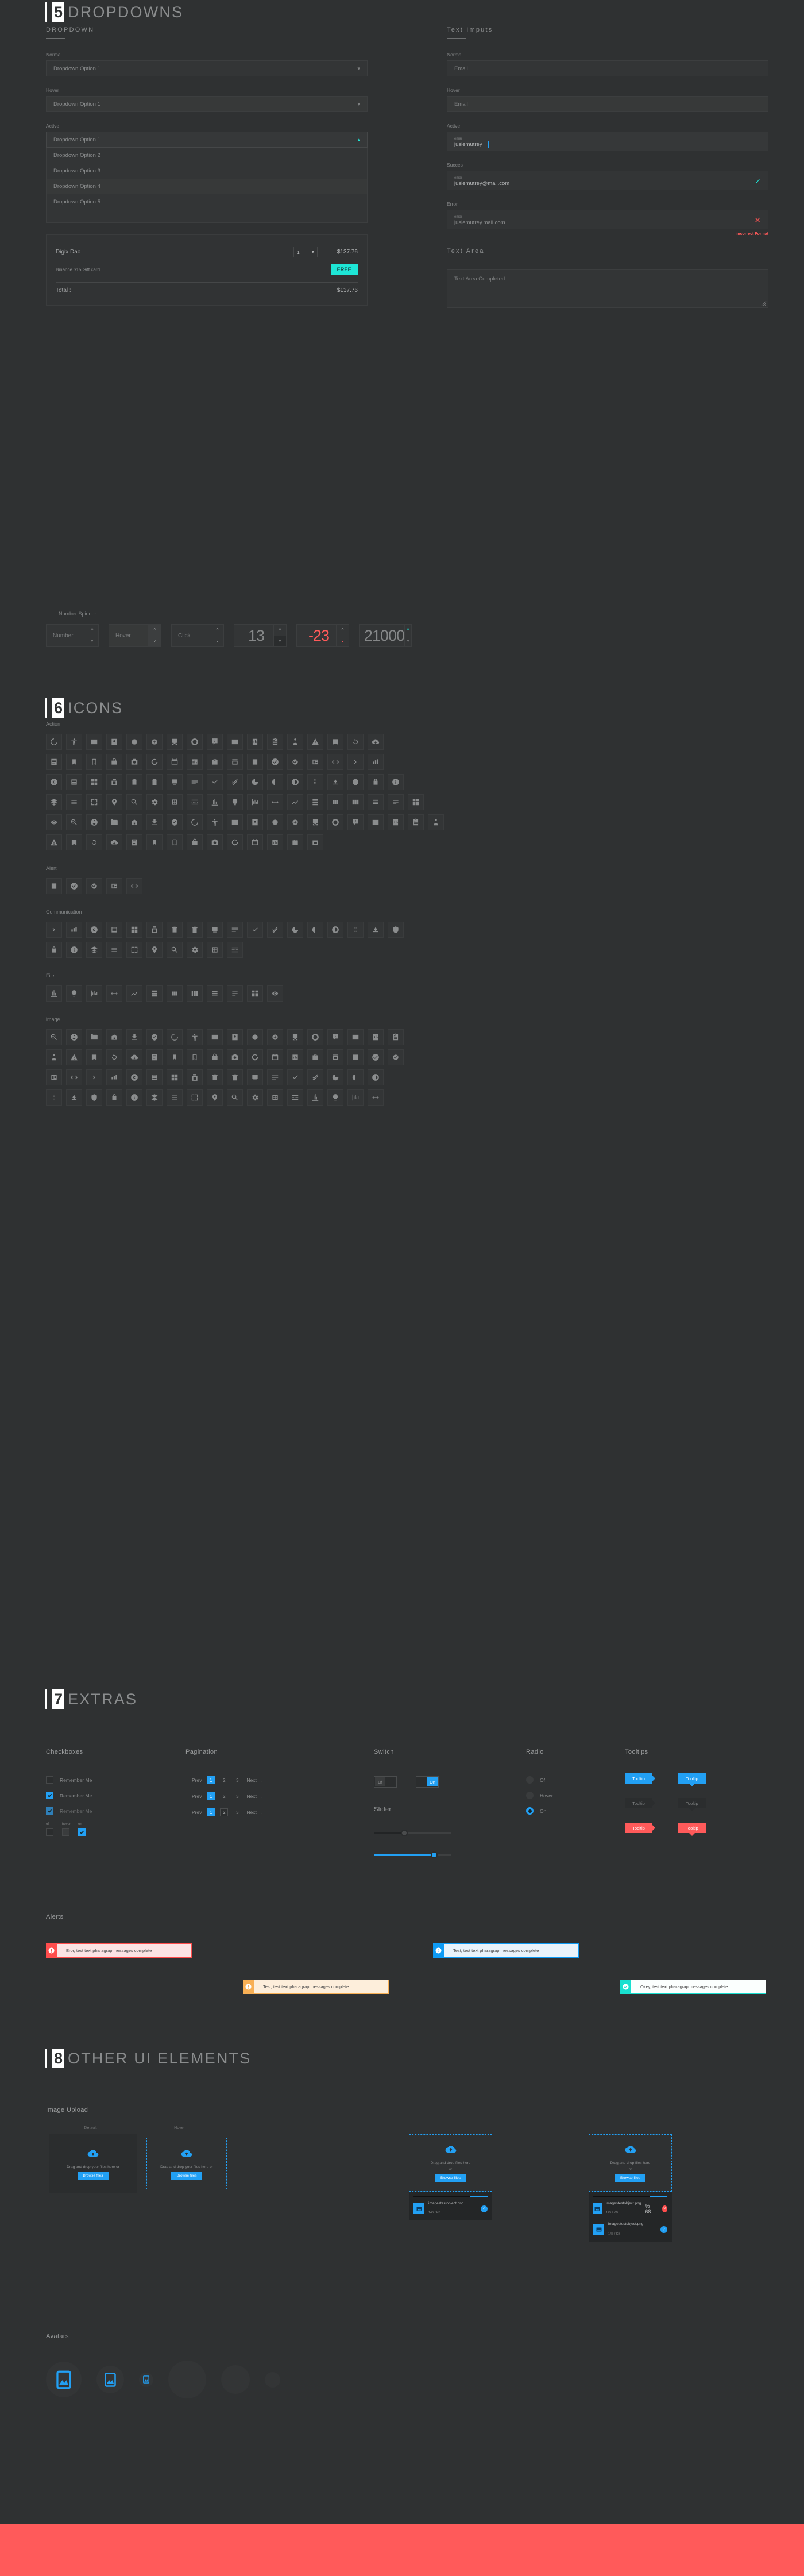  I want to click on compare-arrows-icon, so click(376, 762).